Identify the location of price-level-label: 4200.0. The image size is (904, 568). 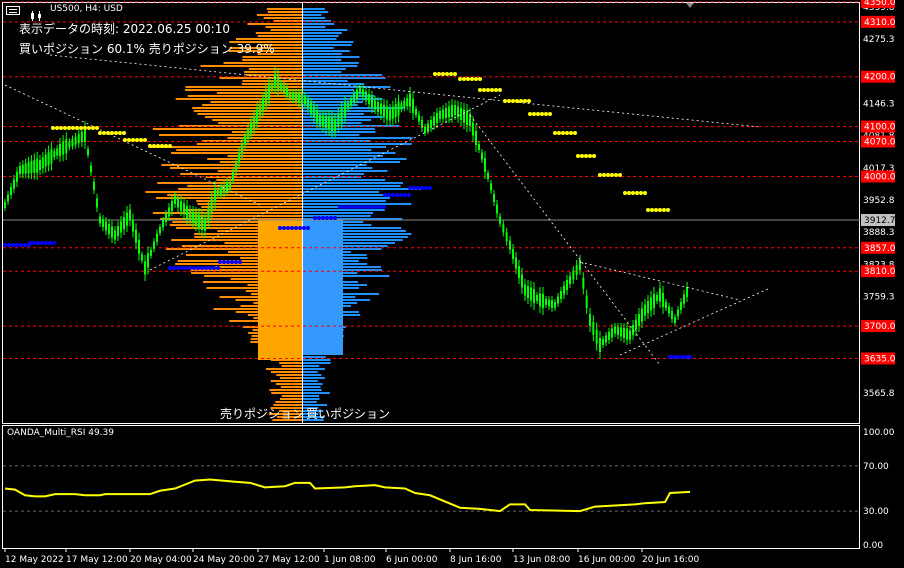
(880, 78).